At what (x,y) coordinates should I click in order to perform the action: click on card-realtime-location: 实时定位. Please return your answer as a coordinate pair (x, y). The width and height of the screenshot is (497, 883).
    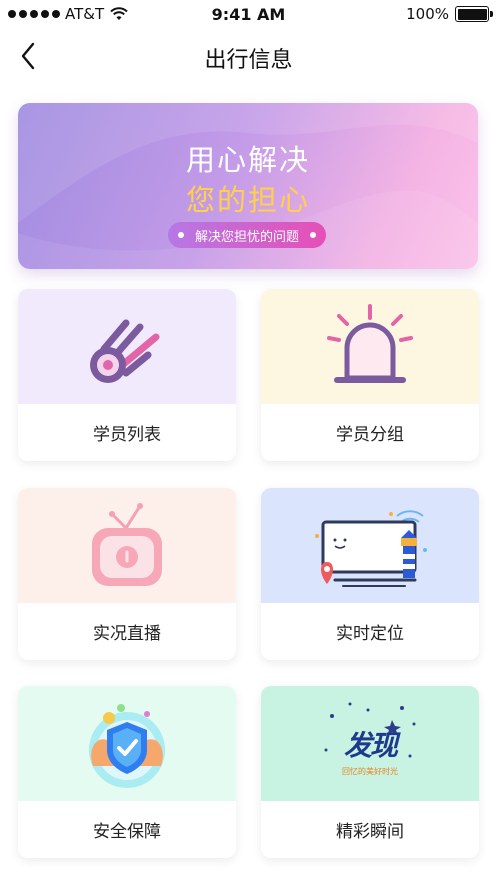
    Looking at the image, I should click on (370, 574).